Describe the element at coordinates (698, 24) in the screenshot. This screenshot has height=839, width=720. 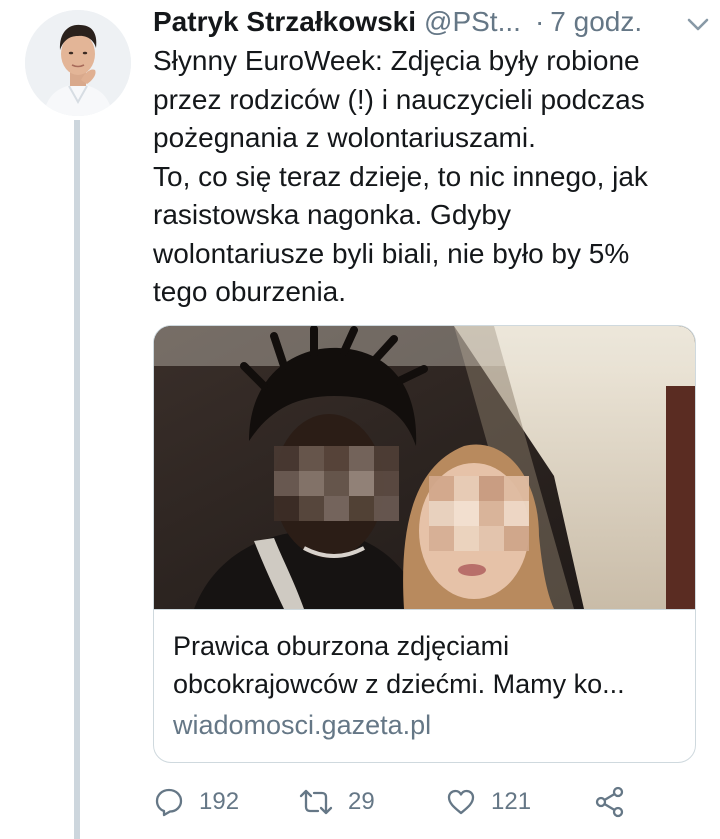
I see `chevron-down-icon` at that location.